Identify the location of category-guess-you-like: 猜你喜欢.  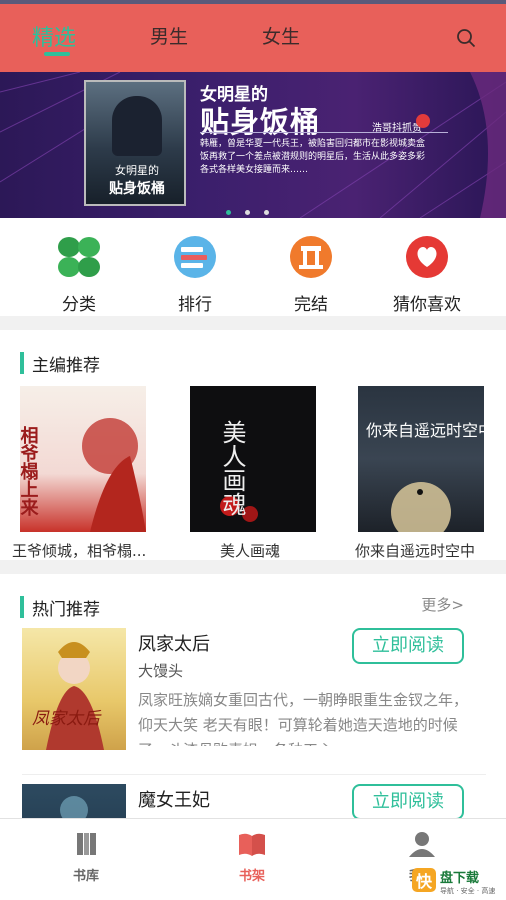
(427, 275).